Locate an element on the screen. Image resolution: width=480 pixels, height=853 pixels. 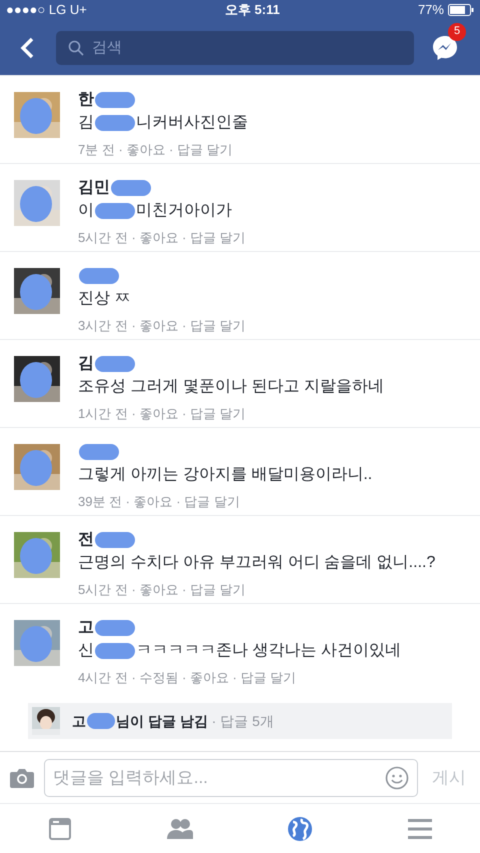
comment-text: 근명의 수치다 아유 부끄러워 어디 숨을데 없니....? is located at coordinates (257, 563).